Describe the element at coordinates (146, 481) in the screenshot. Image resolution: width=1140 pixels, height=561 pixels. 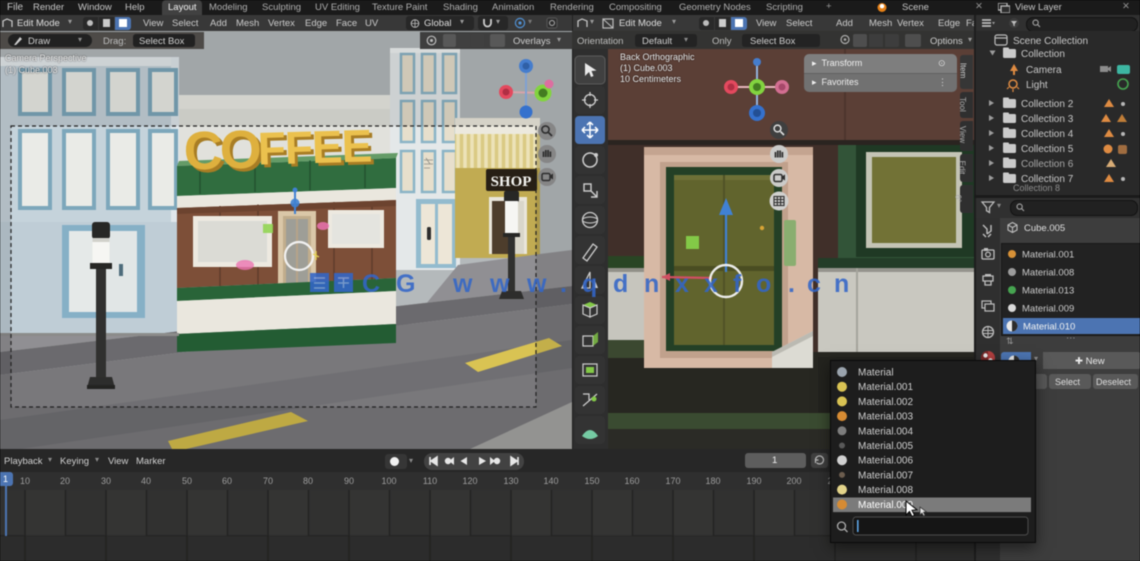
I see `svg-text: 40` at that location.